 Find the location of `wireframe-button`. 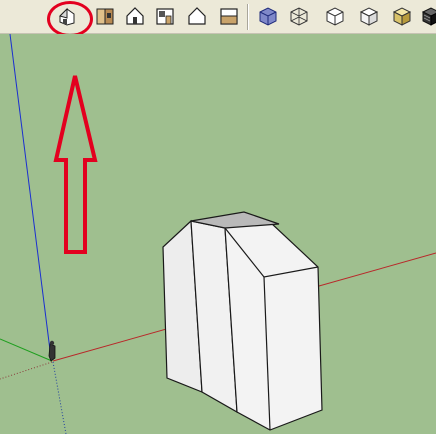

wireframe-button is located at coordinates (299, 16).